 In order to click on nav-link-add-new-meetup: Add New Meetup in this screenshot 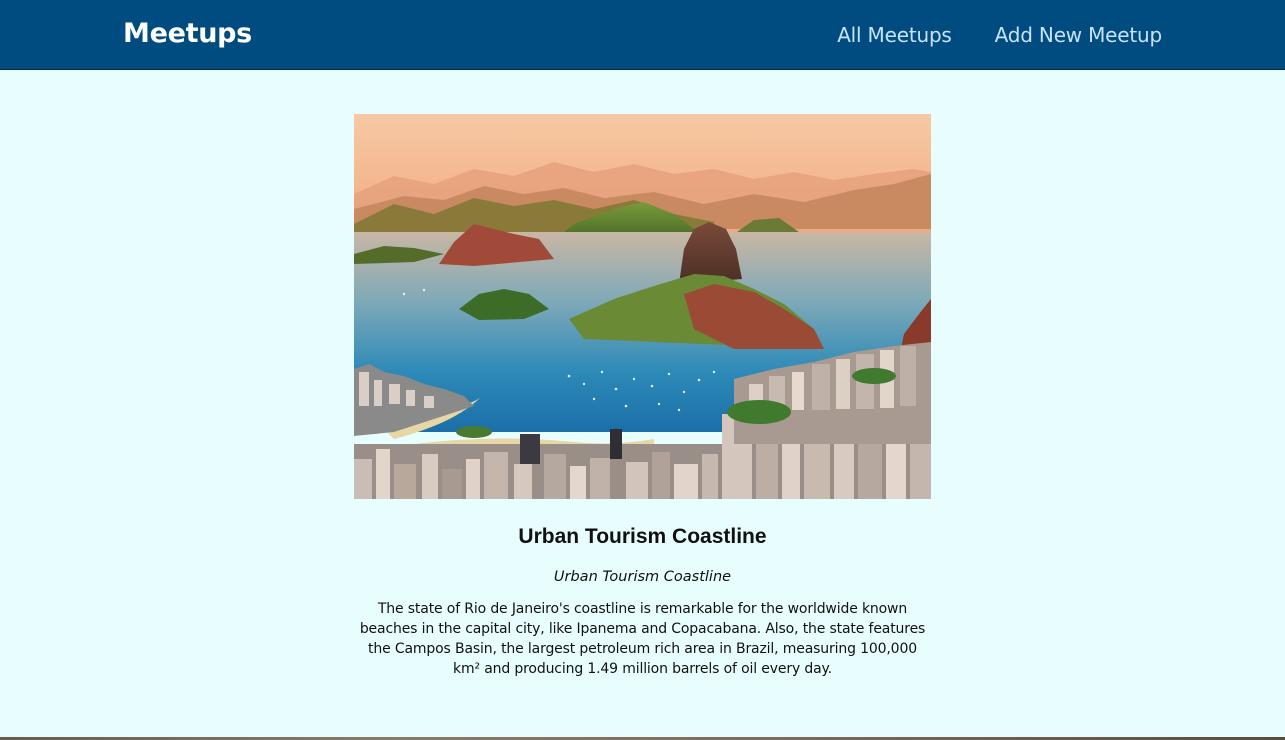, I will do `click(1079, 35)`.